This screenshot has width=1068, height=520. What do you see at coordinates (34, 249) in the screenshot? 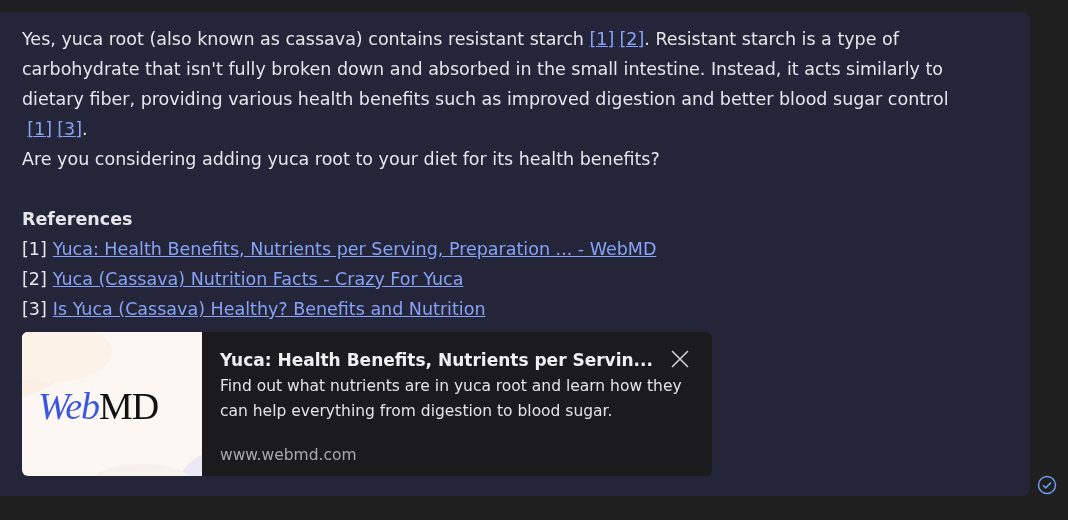
I see `reference-number: [1]` at bounding box center [34, 249].